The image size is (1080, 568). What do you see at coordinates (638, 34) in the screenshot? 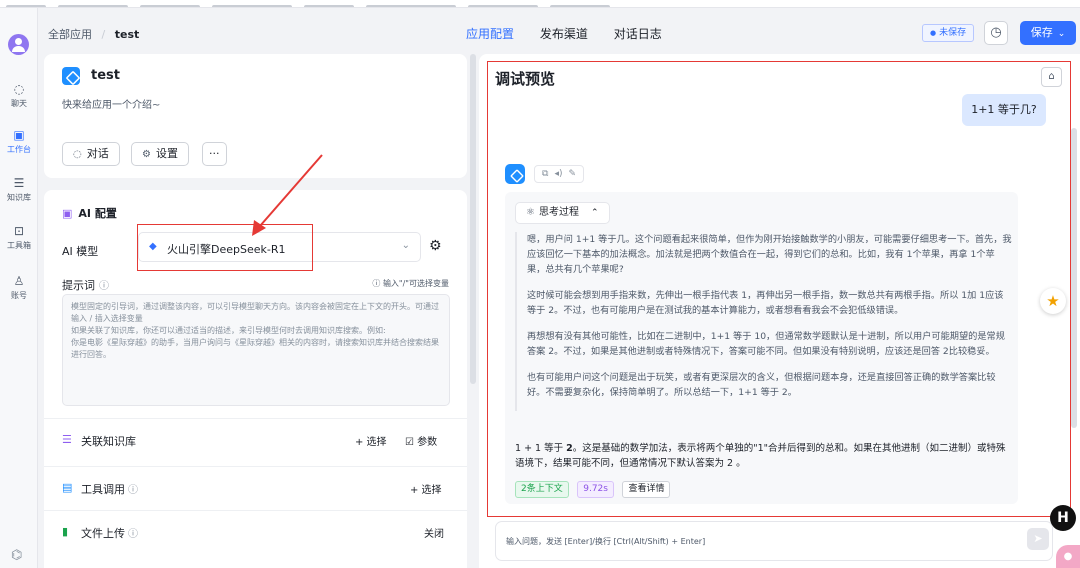
I see `tab-chat-logs: 对话日志` at bounding box center [638, 34].